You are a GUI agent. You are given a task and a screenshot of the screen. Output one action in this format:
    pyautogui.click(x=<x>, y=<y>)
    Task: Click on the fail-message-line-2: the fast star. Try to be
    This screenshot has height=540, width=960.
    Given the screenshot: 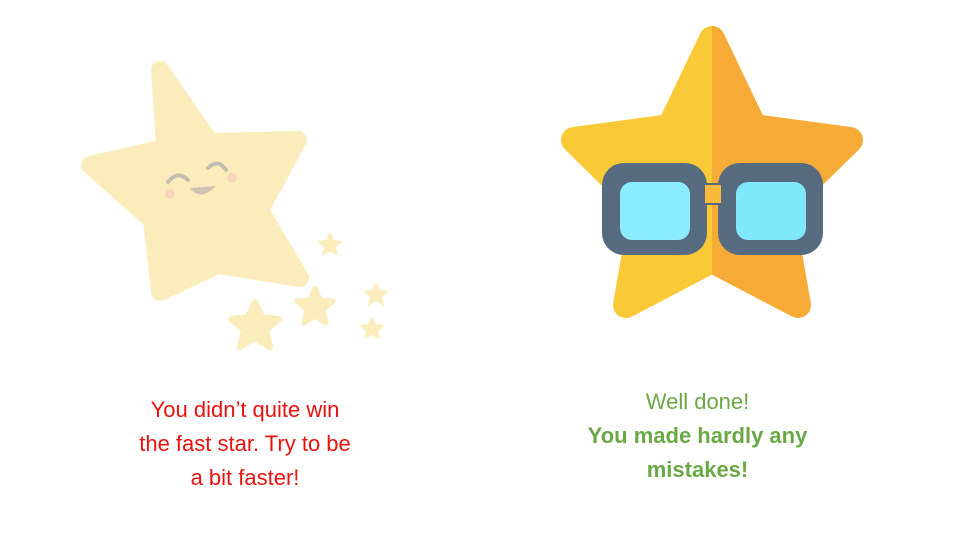 What is the action you would take?
    pyautogui.click(x=245, y=443)
    